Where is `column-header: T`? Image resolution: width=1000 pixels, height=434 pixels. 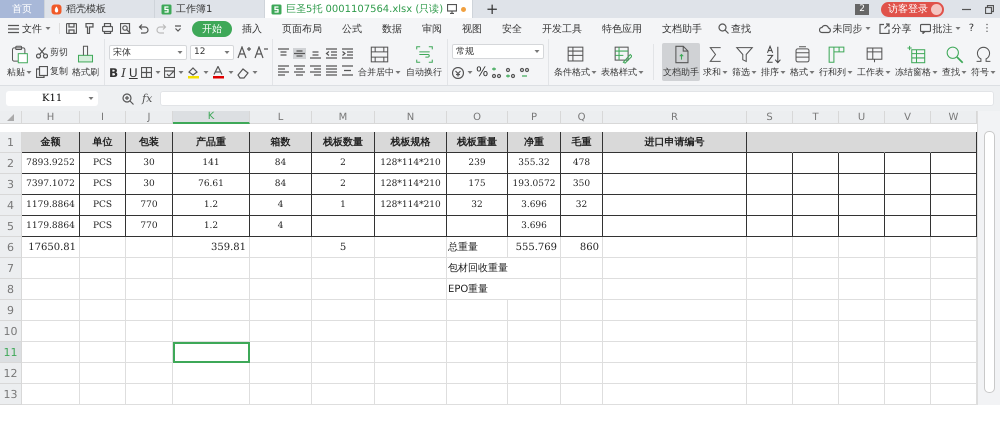
column-header: T is located at coordinates (816, 117).